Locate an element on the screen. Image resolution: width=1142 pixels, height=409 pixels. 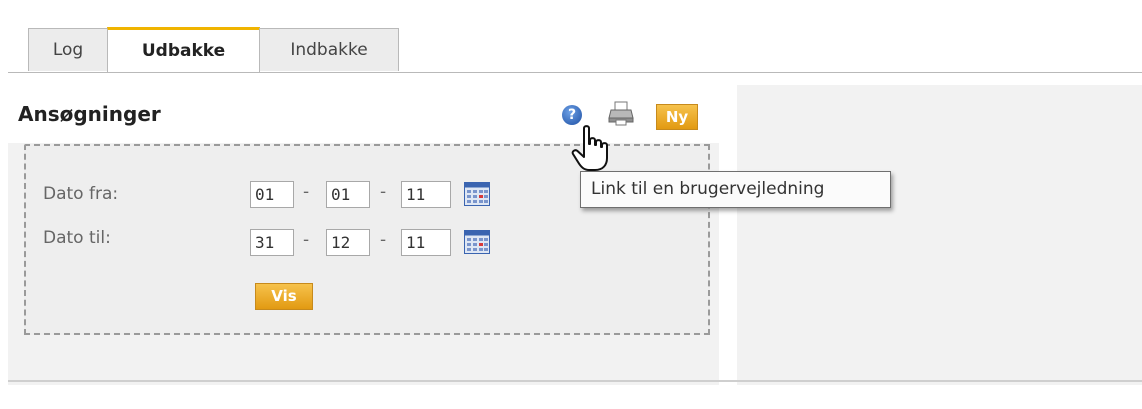
date-from-label: Dato fra: is located at coordinates (81, 194).